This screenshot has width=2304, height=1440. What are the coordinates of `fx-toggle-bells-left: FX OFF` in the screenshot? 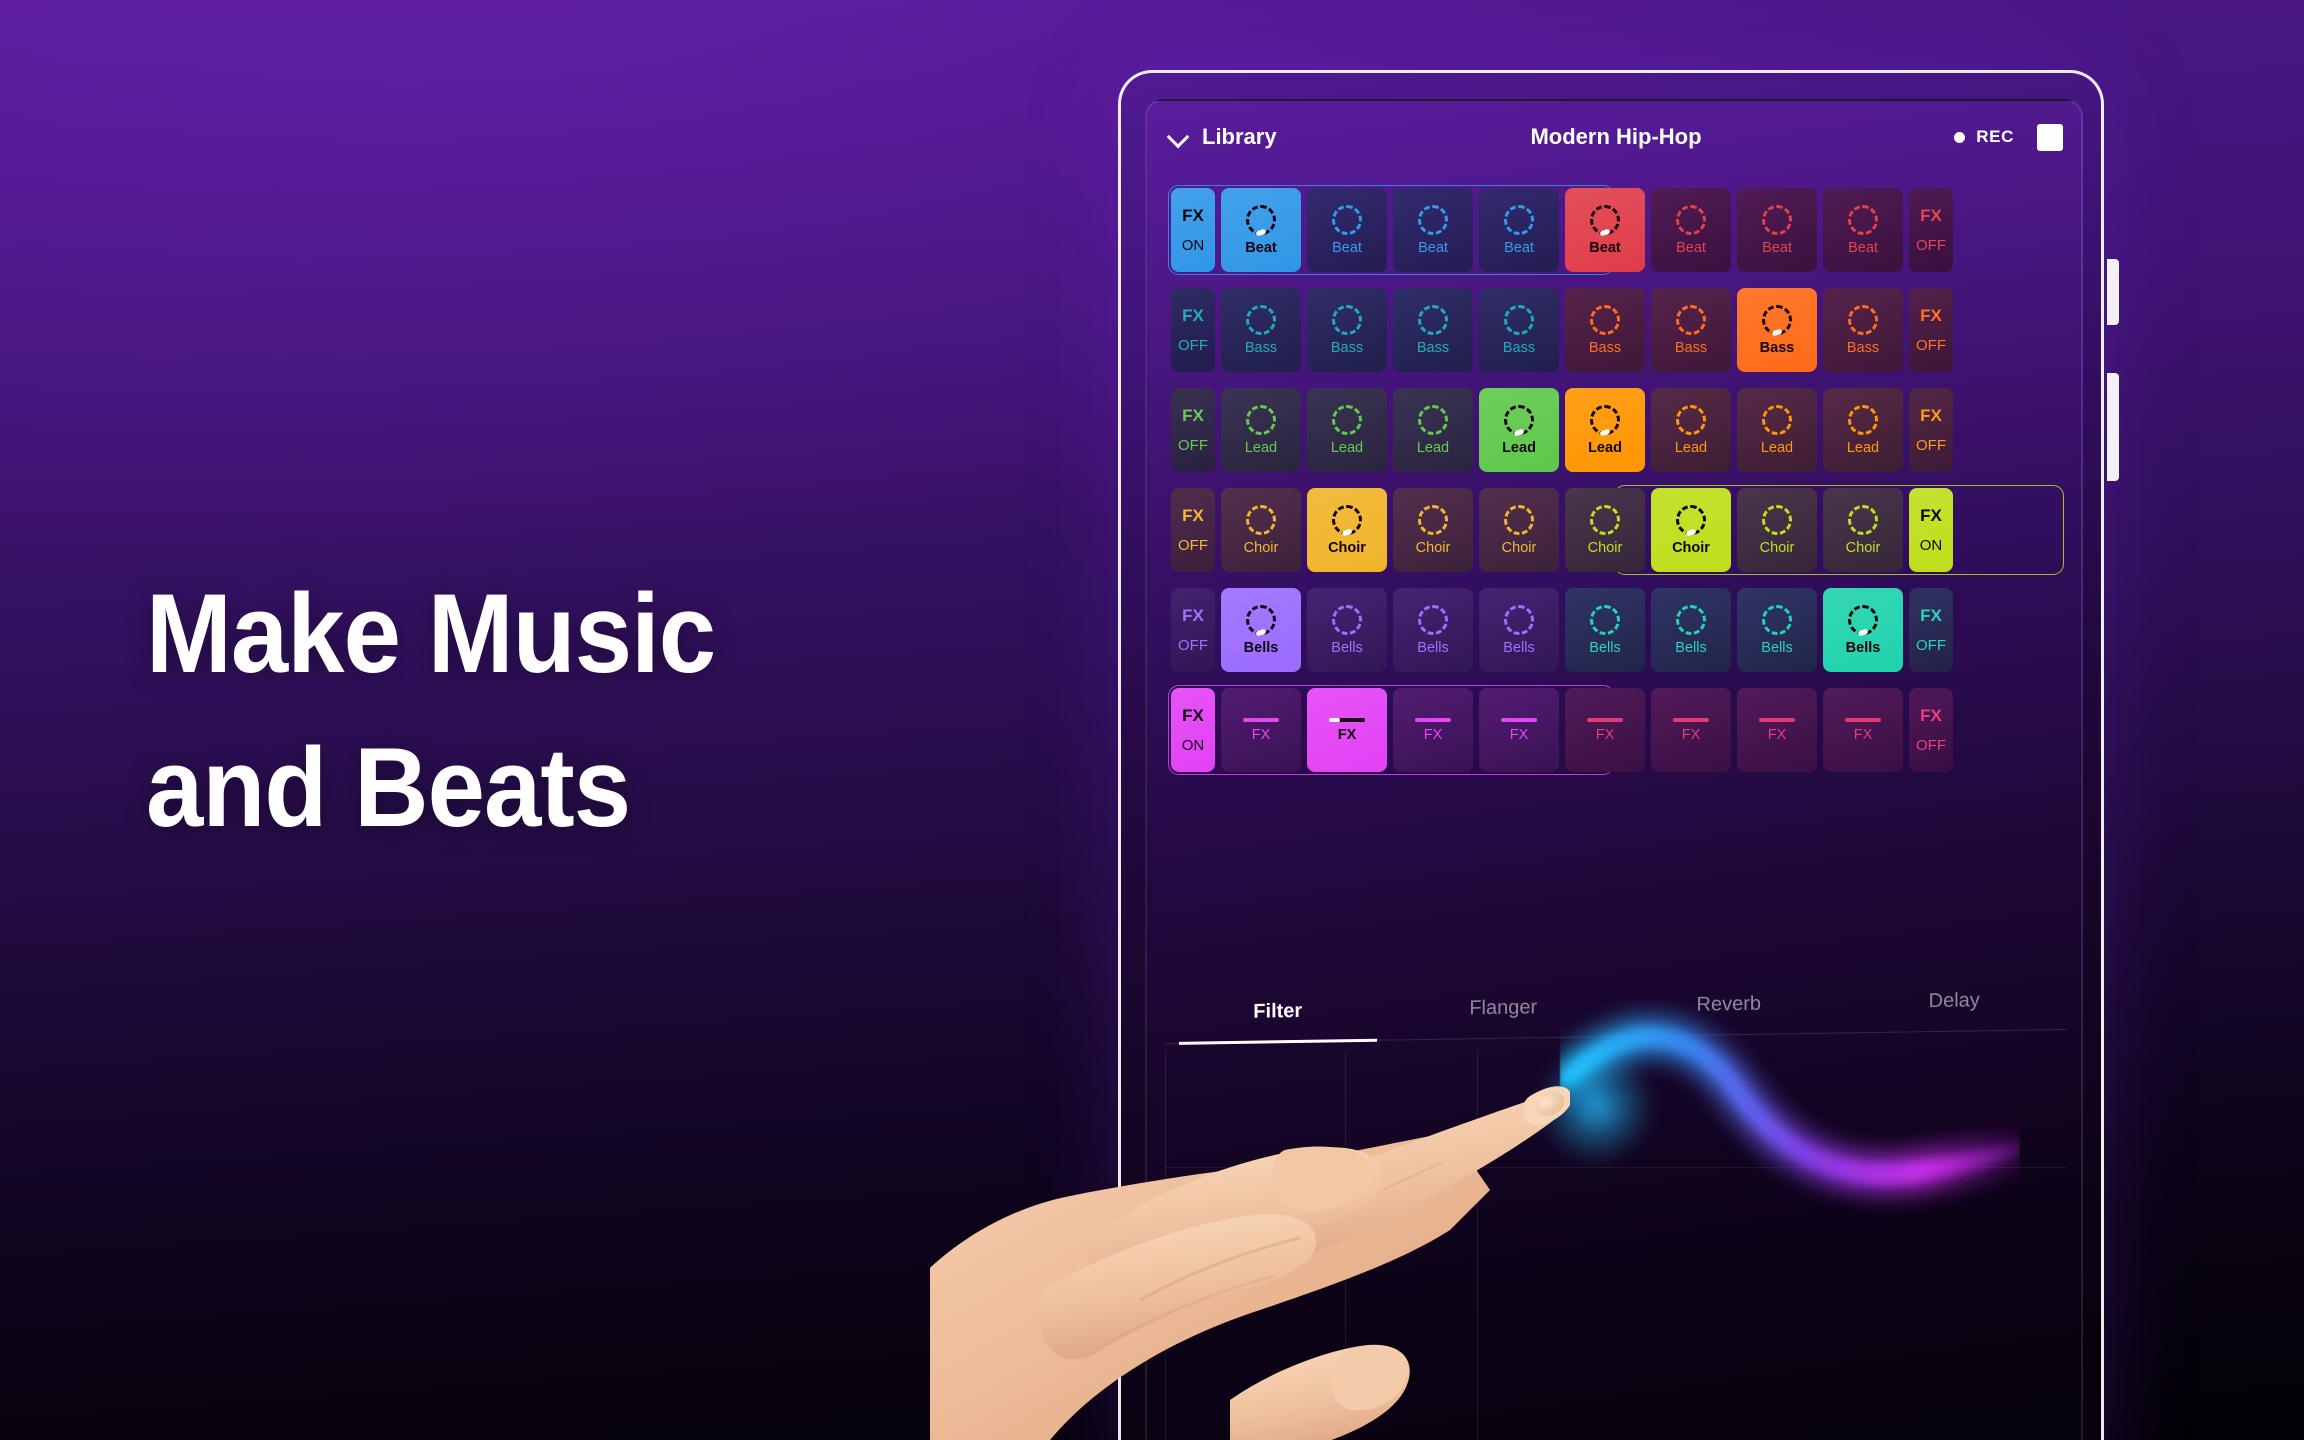 It's located at (1193, 630).